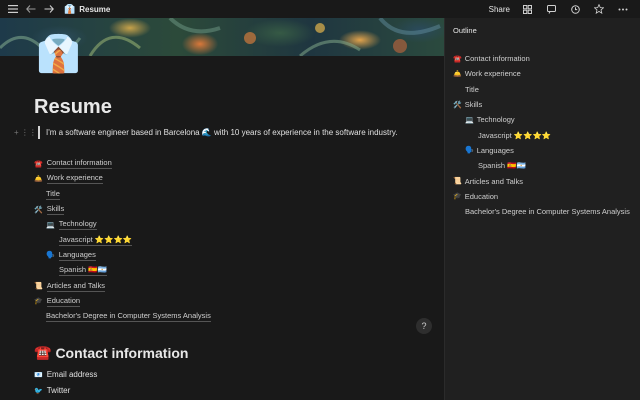  Describe the element at coordinates (49, 9) in the screenshot. I see `forward-arrow-icon` at that location.